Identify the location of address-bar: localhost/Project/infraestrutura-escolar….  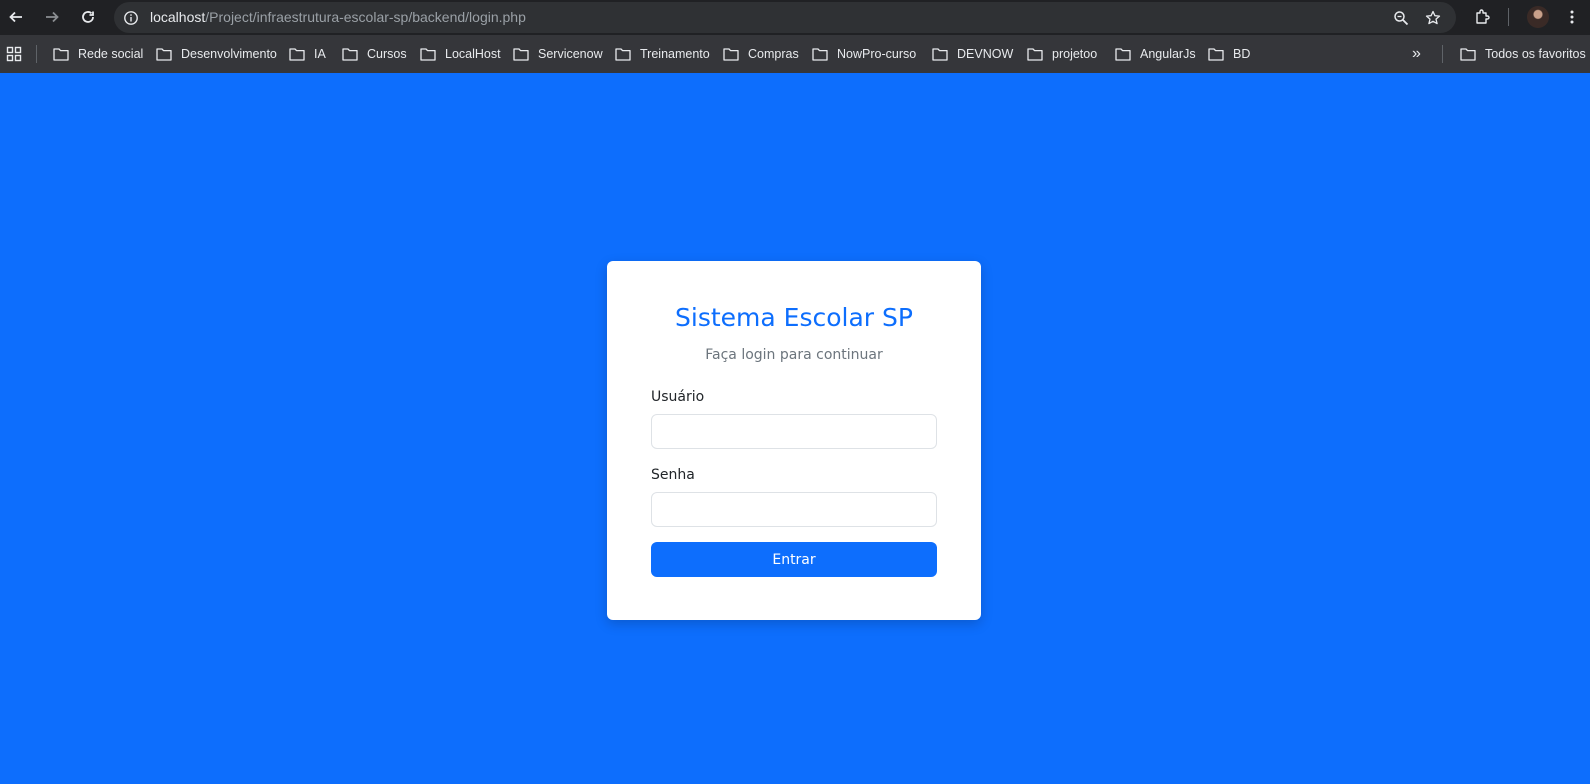
(785, 17).